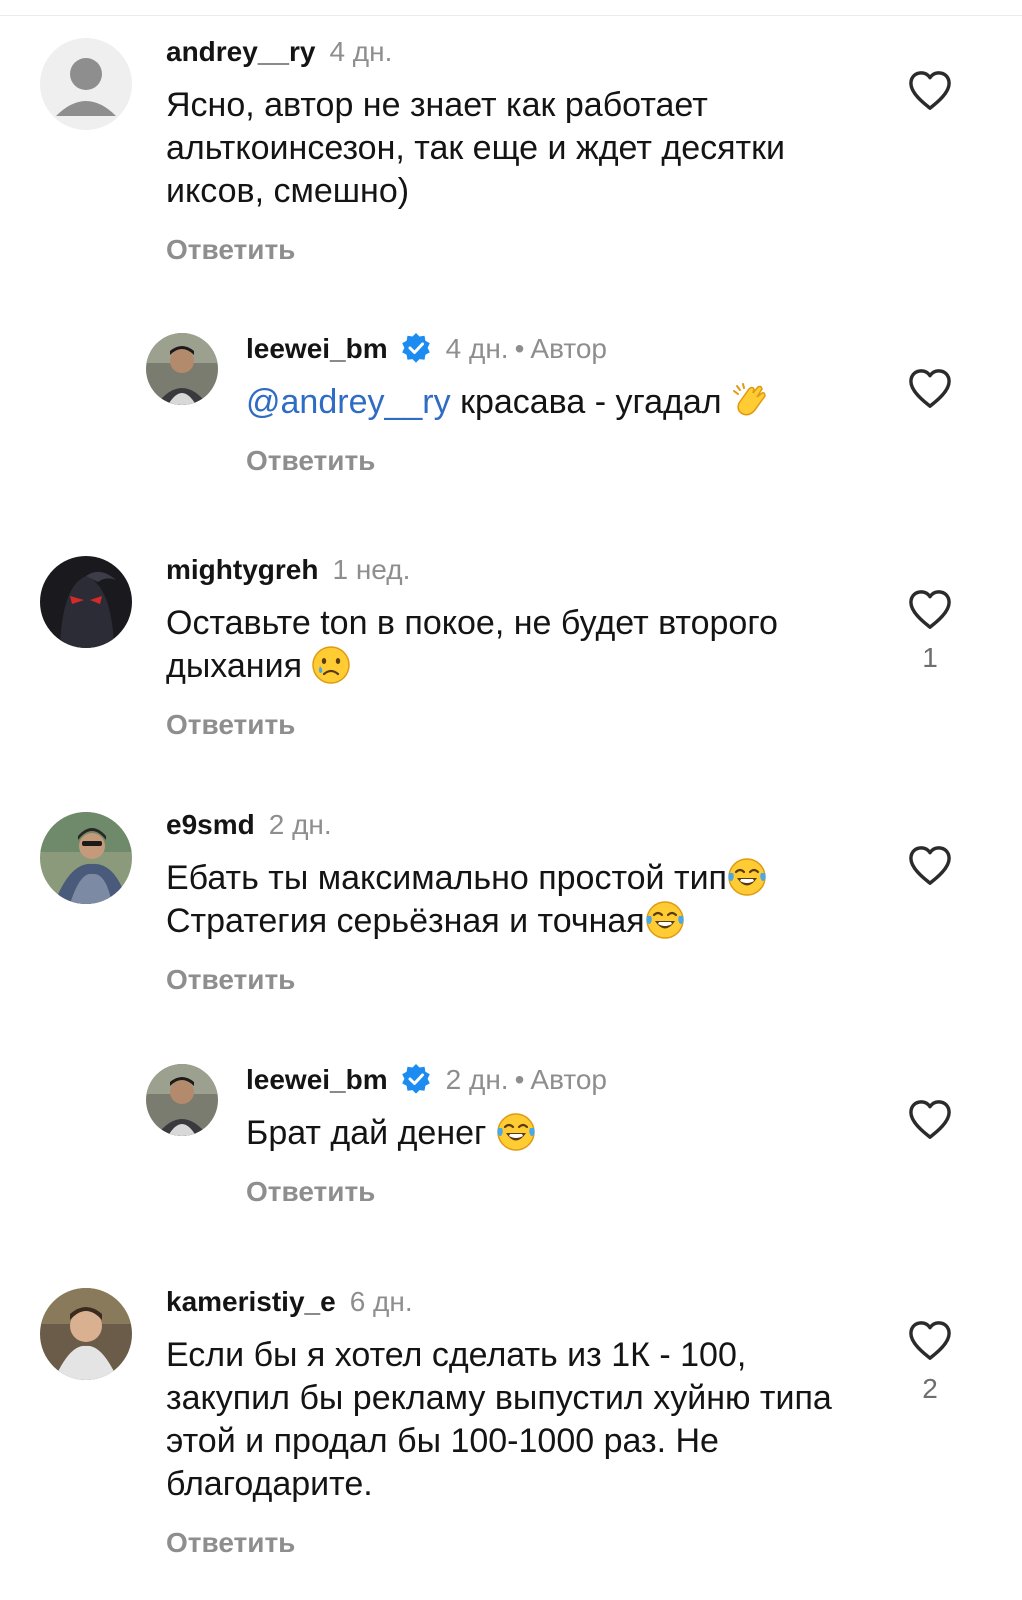 The height and width of the screenshot is (1600, 1022). Describe the element at coordinates (251, 1301) in the screenshot. I see `comment-username: kameristiy_e` at that location.